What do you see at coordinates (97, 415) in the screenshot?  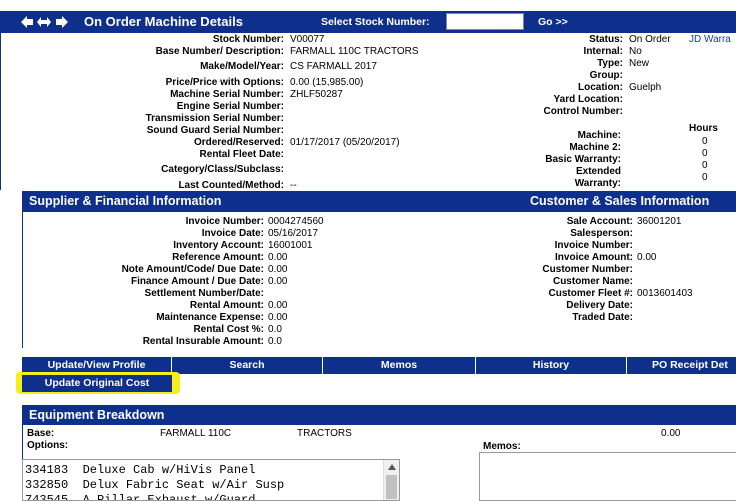 I see `equipment-section-title: Equipment Breakdown` at bounding box center [97, 415].